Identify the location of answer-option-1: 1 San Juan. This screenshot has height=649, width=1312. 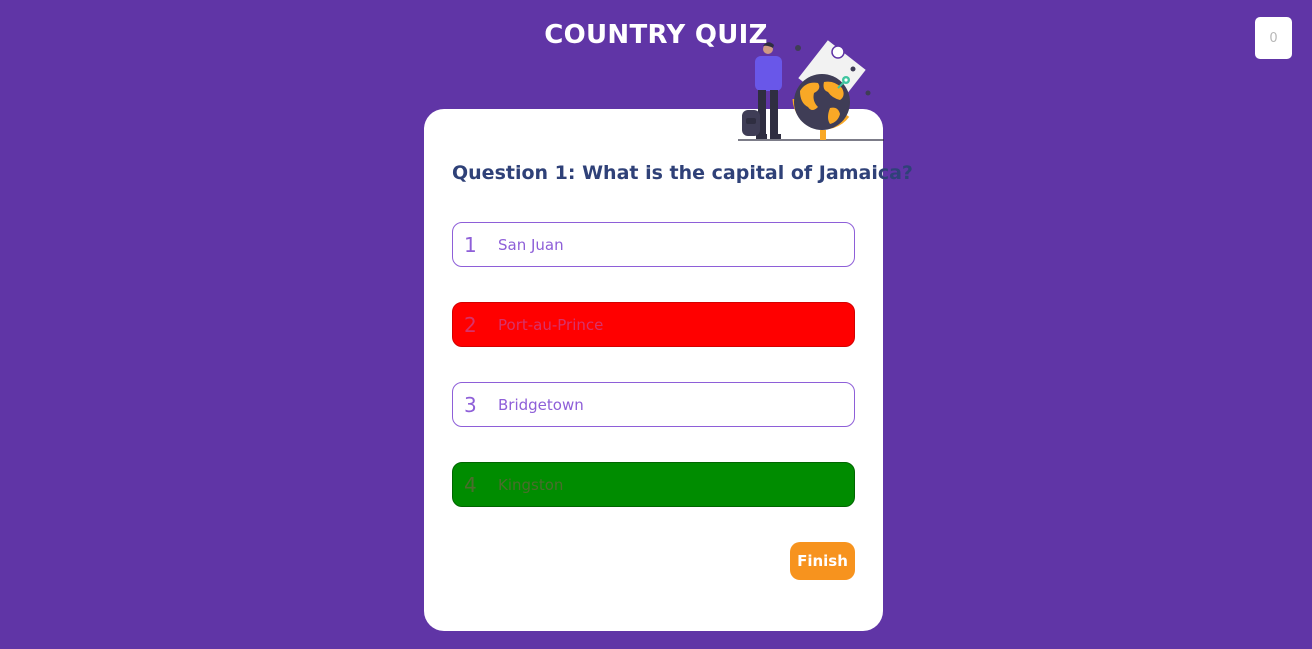
(653, 244).